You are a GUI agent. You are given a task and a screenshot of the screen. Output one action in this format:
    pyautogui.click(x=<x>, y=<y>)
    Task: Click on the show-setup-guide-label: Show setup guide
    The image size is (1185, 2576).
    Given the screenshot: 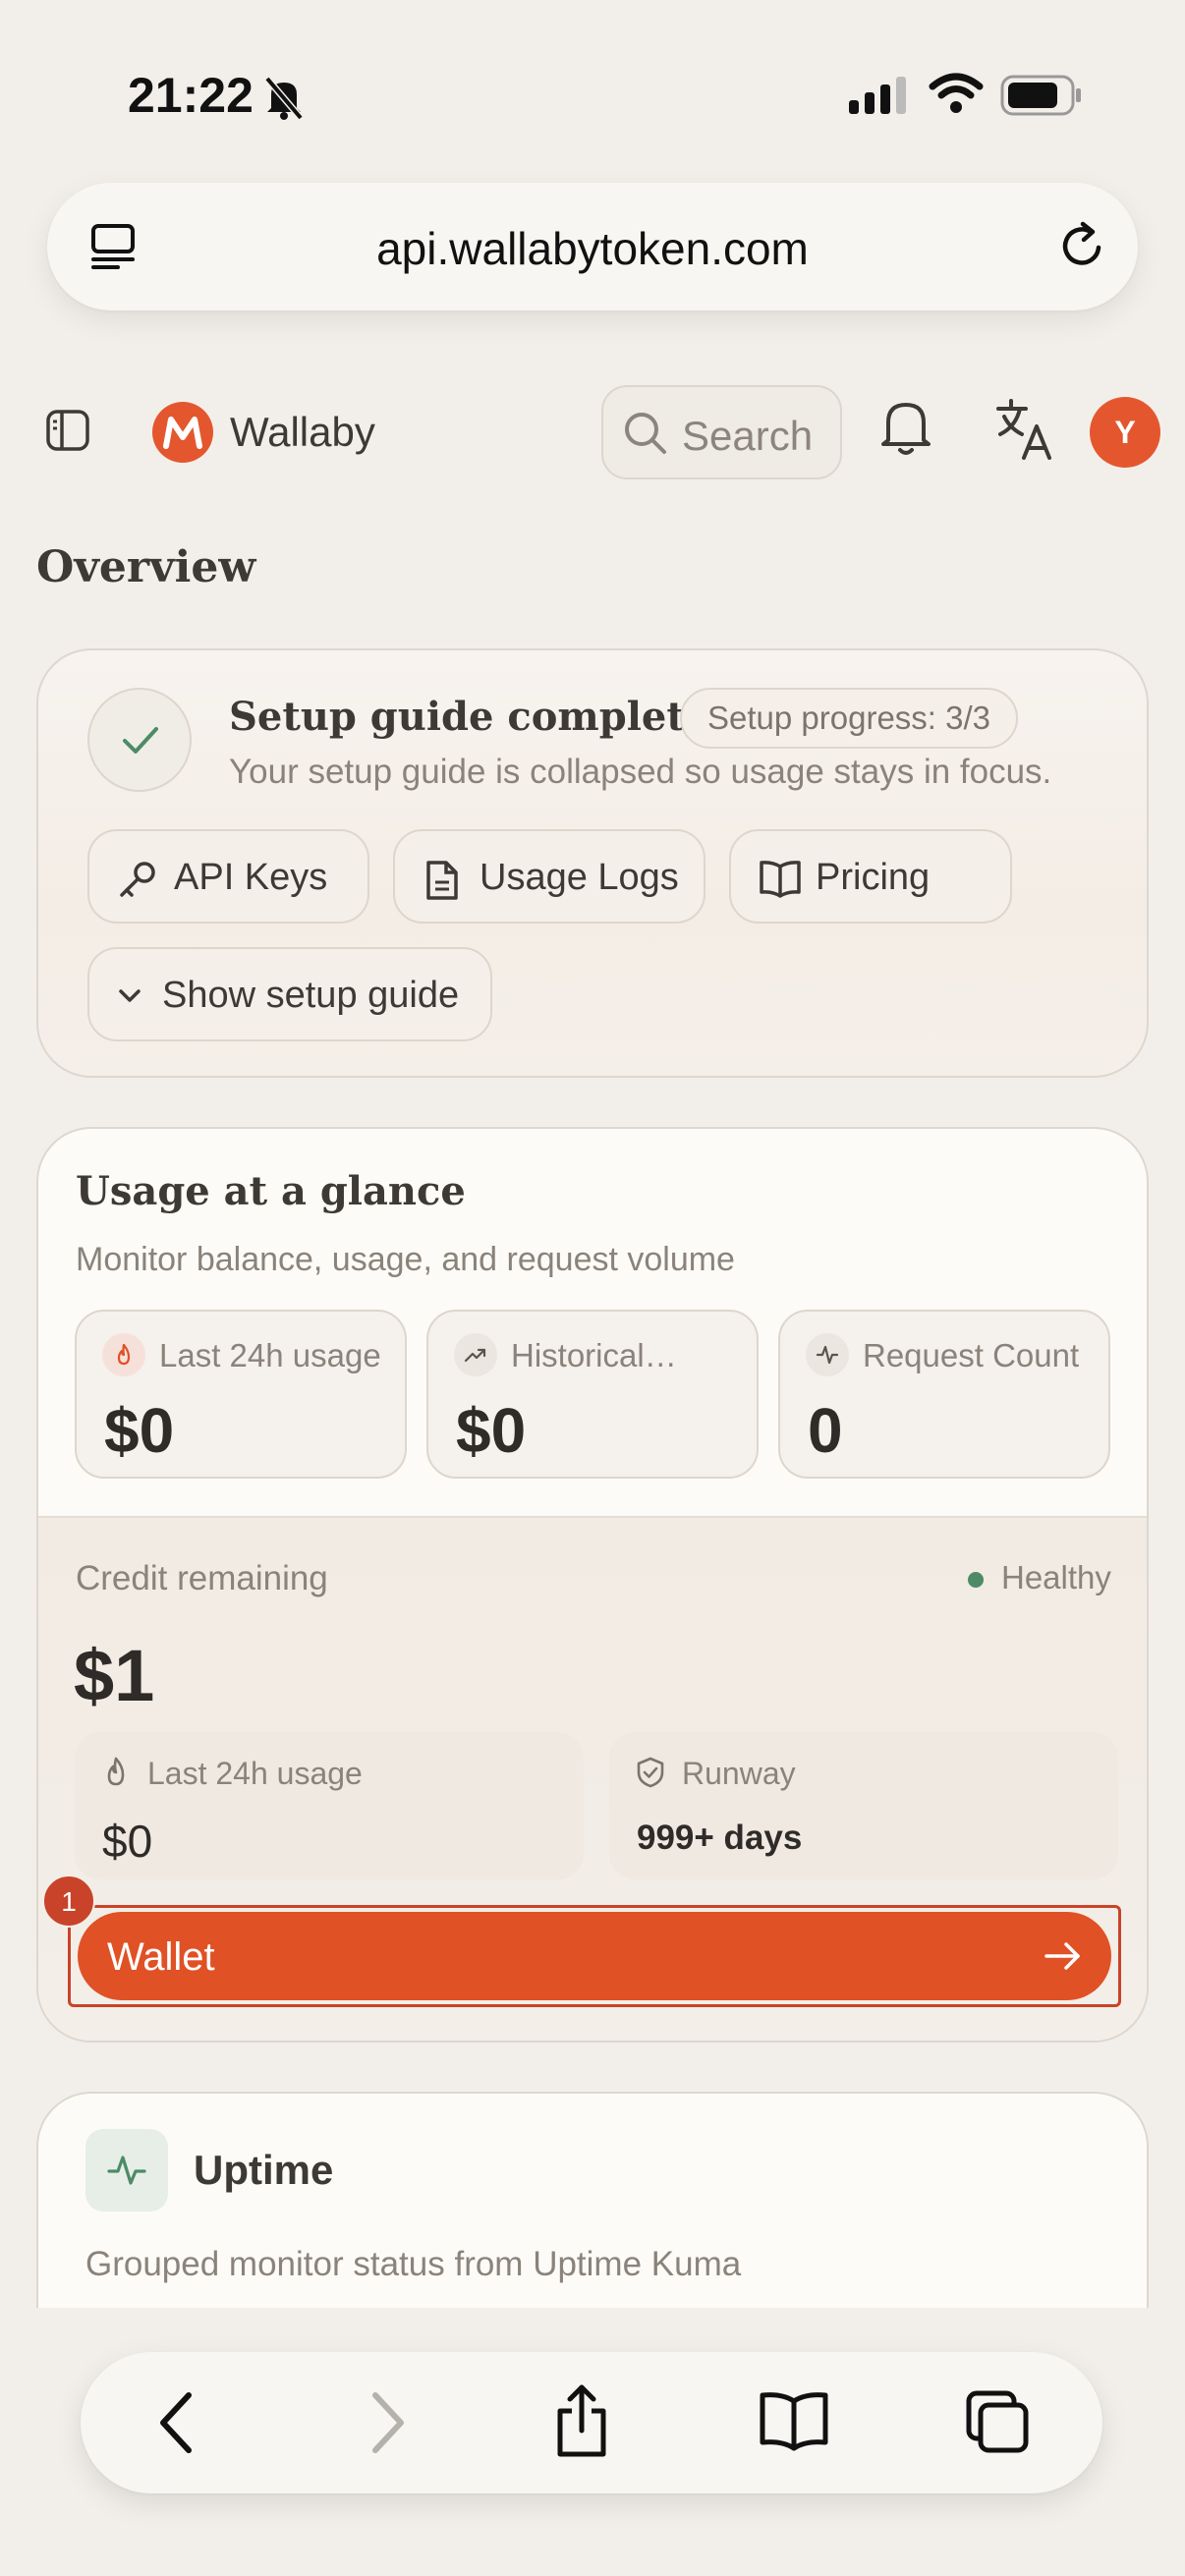 What is the action you would take?
    pyautogui.click(x=311, y=995)
    